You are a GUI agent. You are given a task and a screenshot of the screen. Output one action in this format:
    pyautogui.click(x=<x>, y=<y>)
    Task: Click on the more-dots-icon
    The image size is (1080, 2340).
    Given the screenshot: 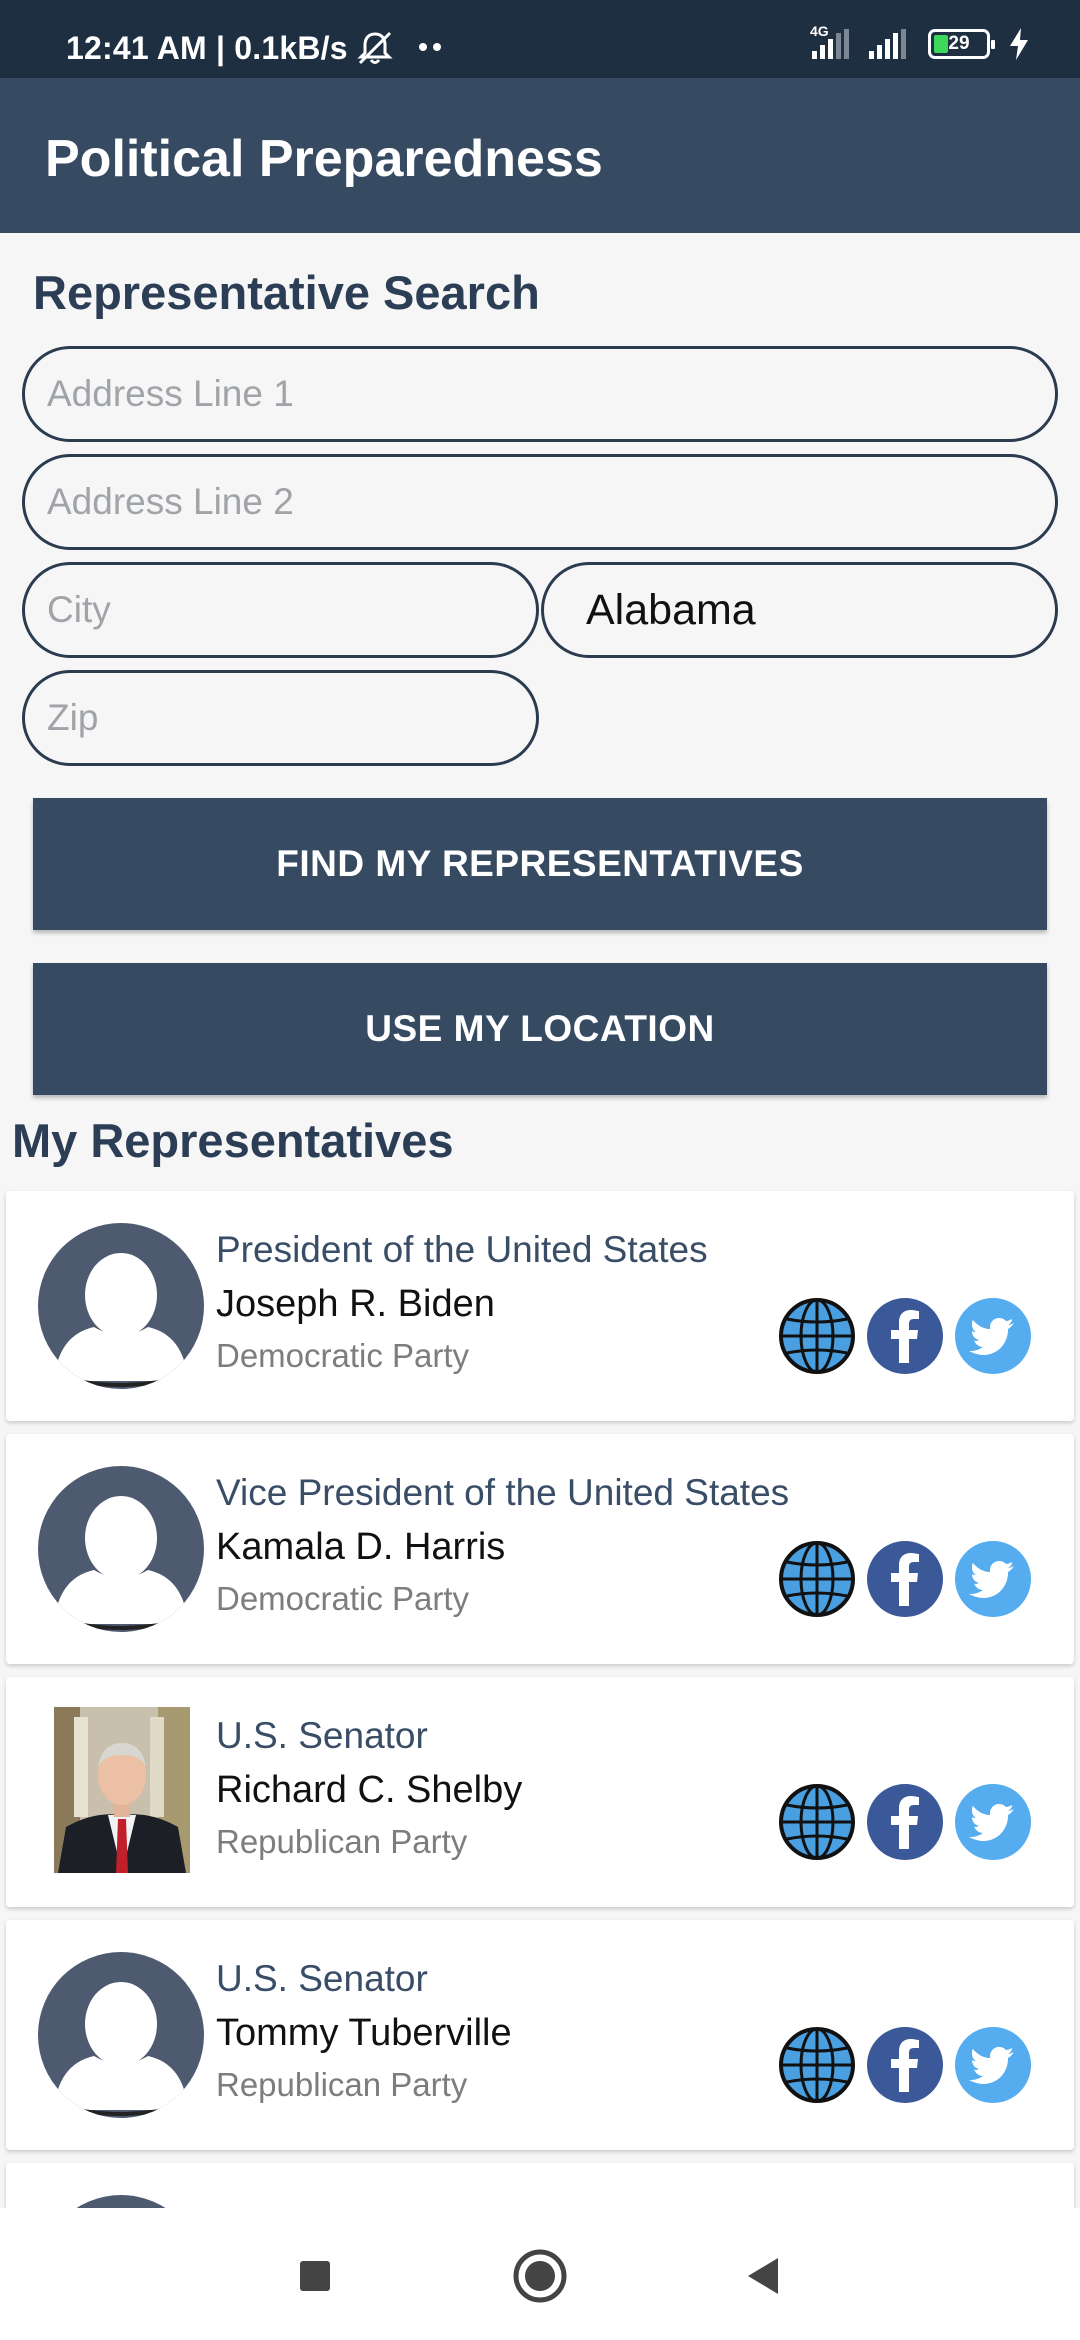 What is the action you would take?
    pyautogui.click(x=430, y=47)
    